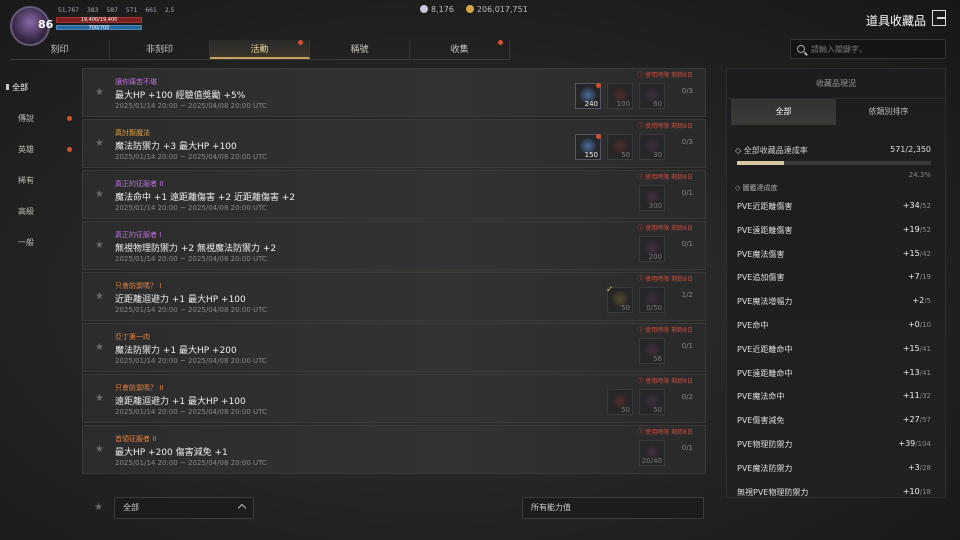 The width and height of the screenshot is (960, 540). I want to click on stat-value: 383, so click(93, 10).